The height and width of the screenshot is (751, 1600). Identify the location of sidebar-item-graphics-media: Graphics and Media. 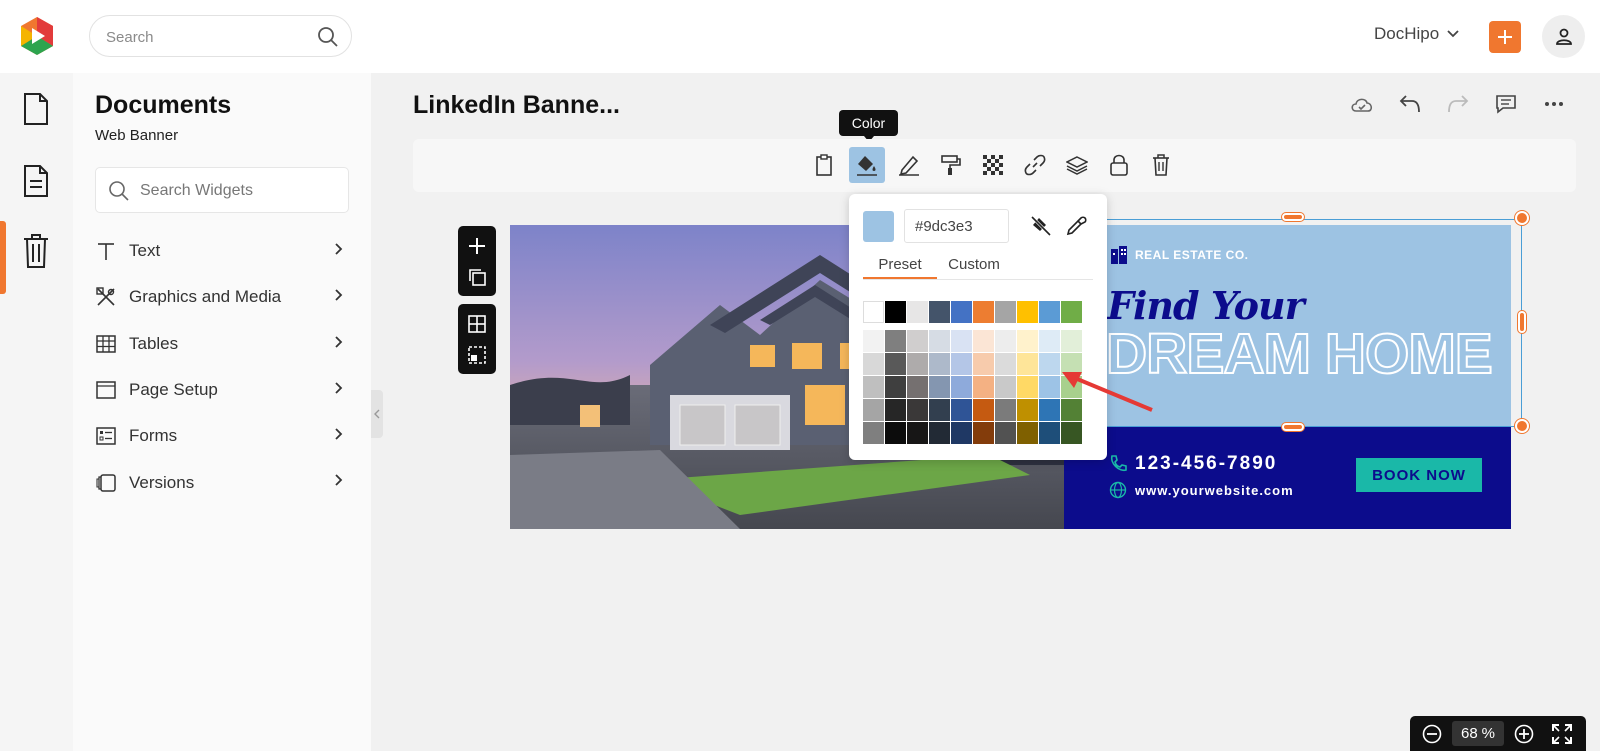
(222, 297).